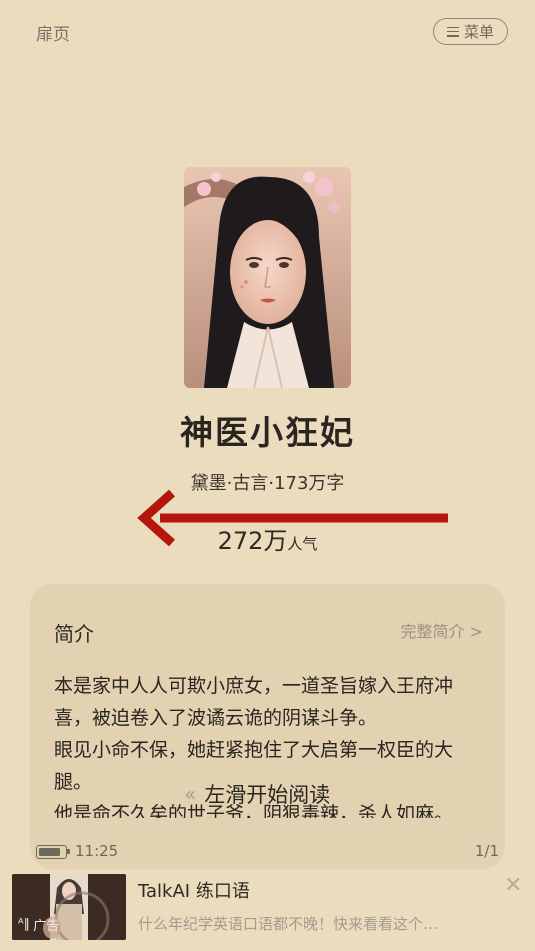  I want to click on menu-icon, so click(452, 31).